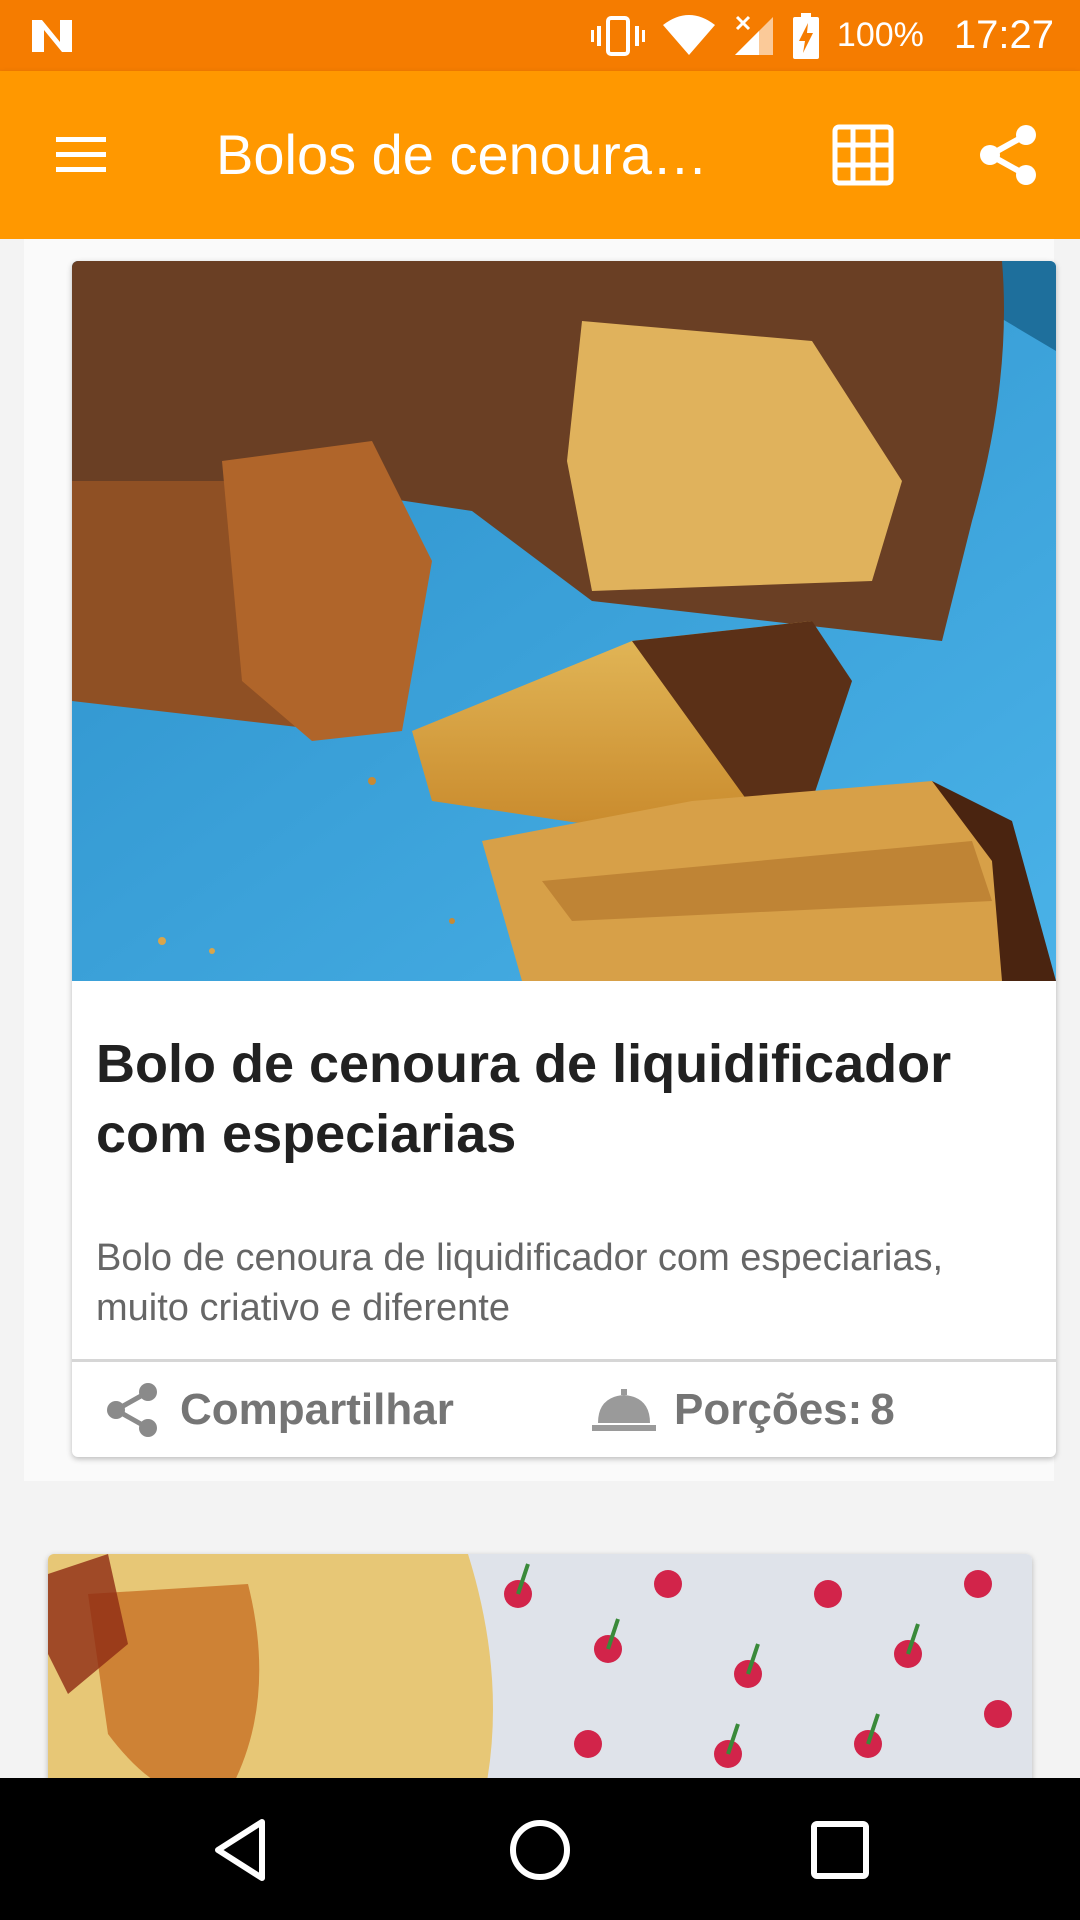 The height and width of the screenshot is (1920, 1080). I want to click on battery-charging-icon, so click(805, 35).